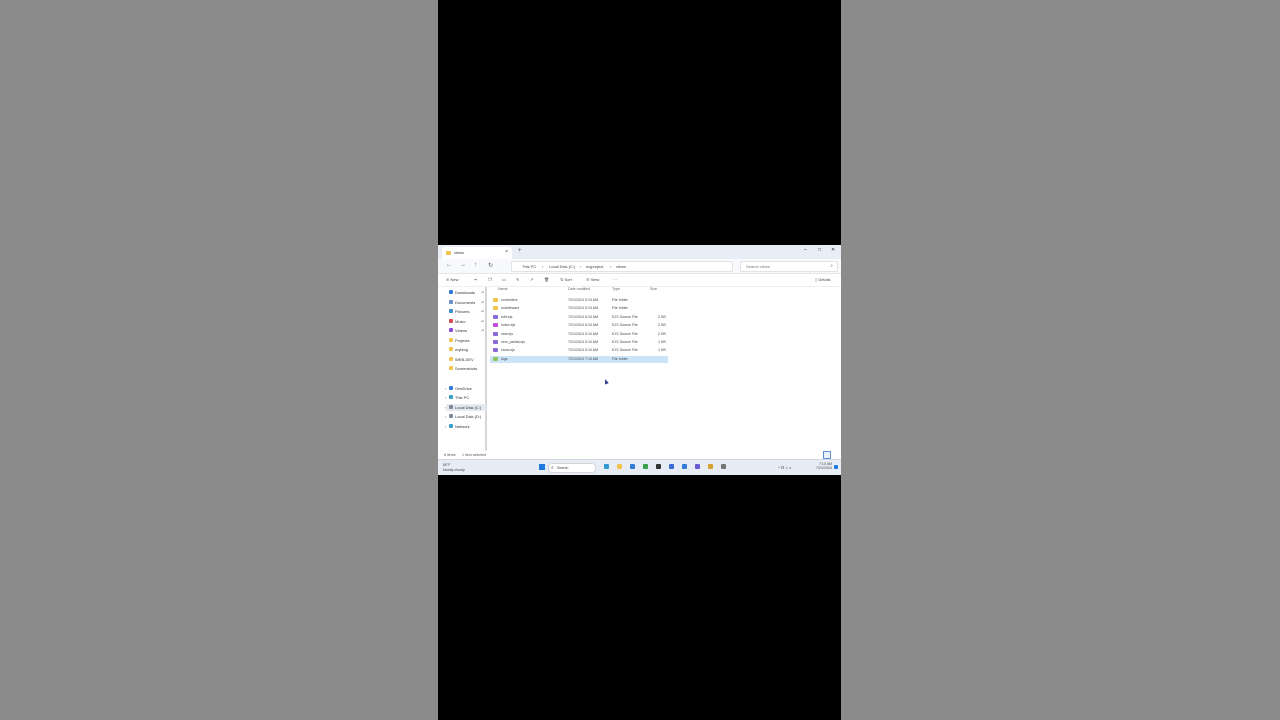 The height and width of the screenshot is (720, 1280). Describe the element at coordinates (459, 252) in the screenshot. I see `tab-title: views` at that location.